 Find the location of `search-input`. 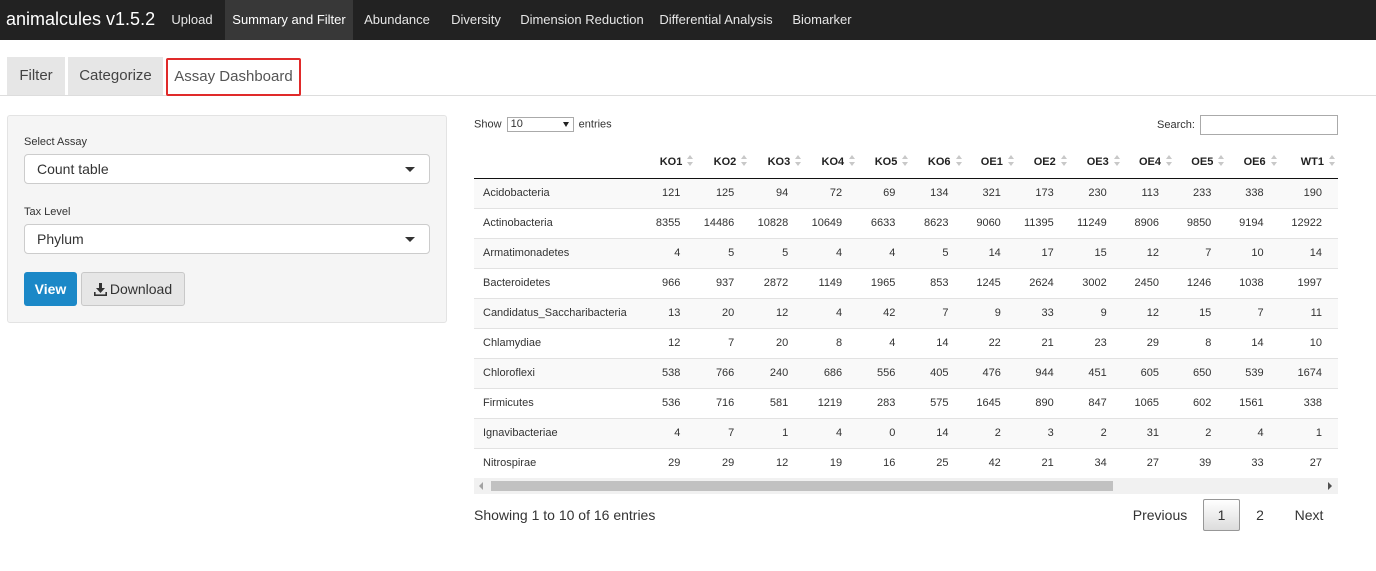

search-input is located at coordinates (1269, 125).